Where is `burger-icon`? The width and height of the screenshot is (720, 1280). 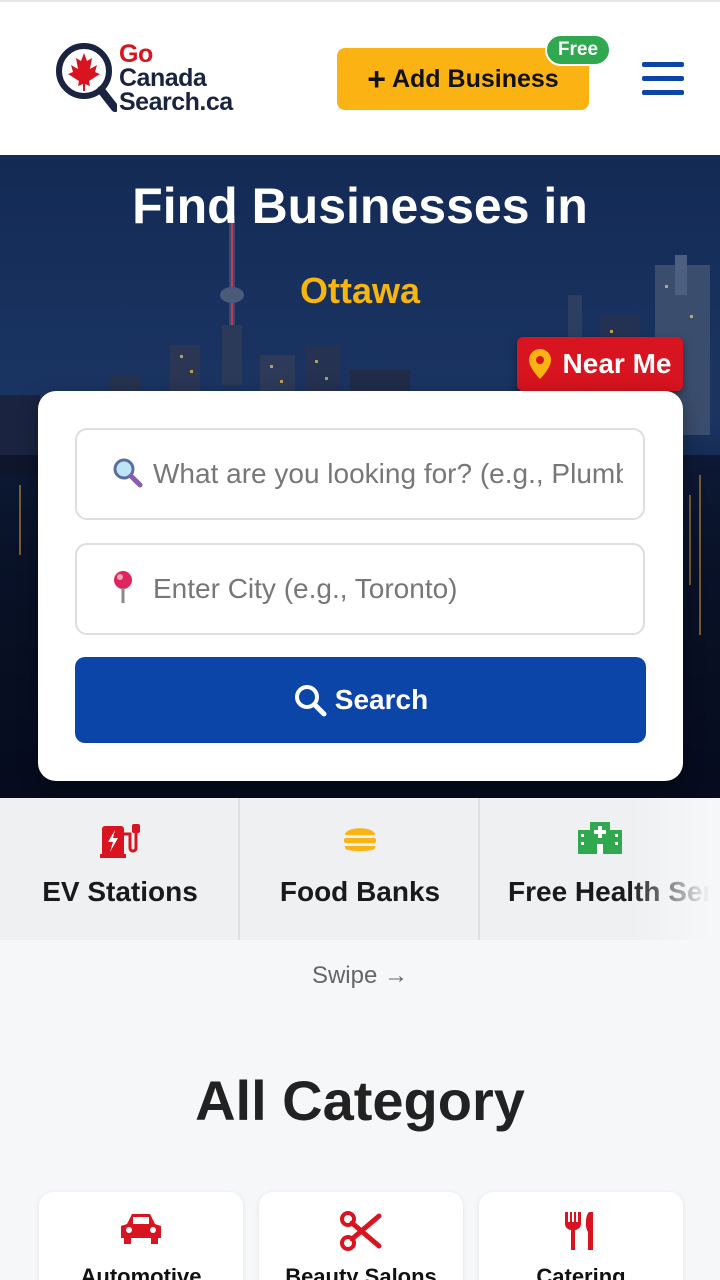 burger-icon is located at coordinates (360, 839).